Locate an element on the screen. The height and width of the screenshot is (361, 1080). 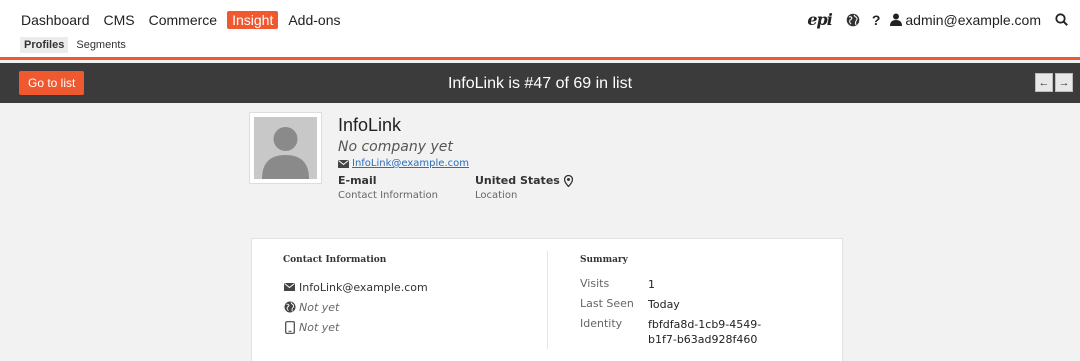
summary-key: Last Seen is located at coordinates (607, 303).